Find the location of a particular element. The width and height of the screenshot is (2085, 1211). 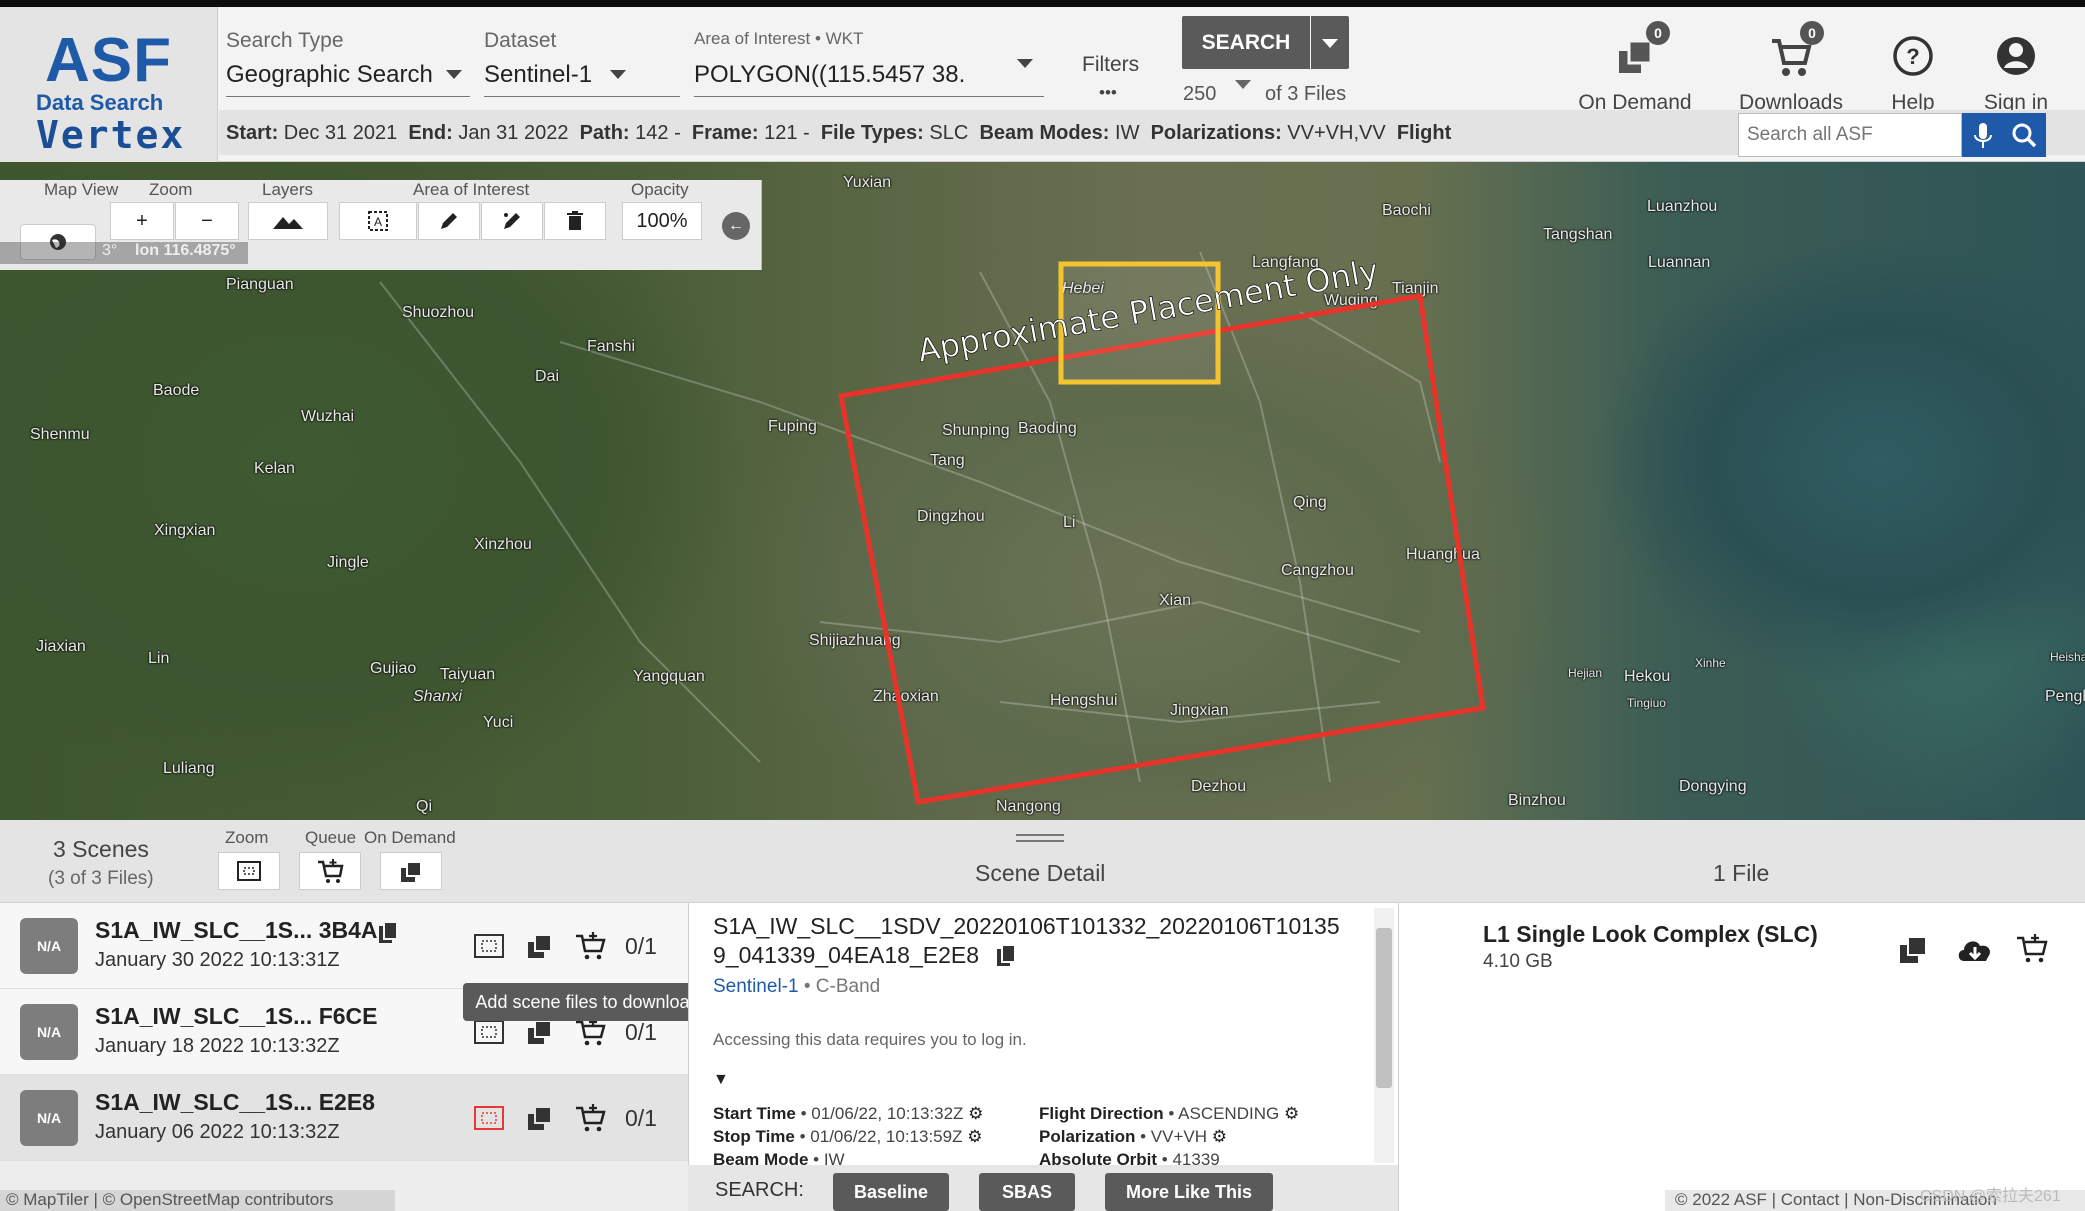

zoom-in-button: + is located at coordinates (142, 221).